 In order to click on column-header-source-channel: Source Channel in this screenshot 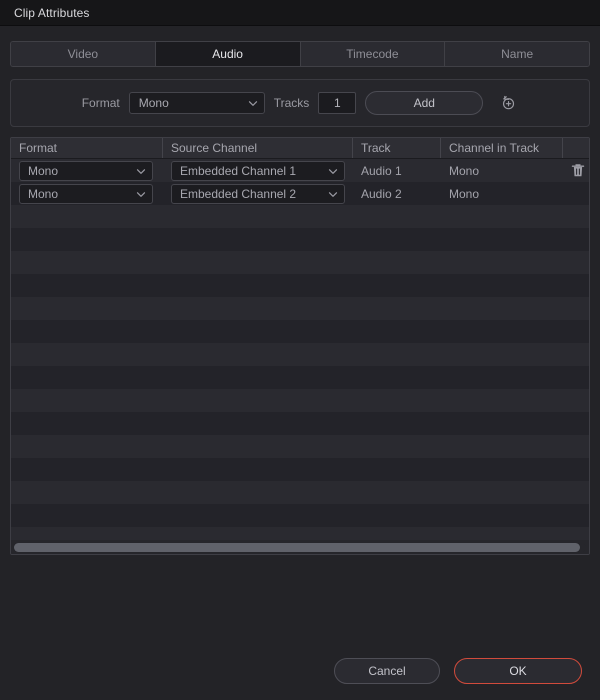, I will do `click(258, 148)`.